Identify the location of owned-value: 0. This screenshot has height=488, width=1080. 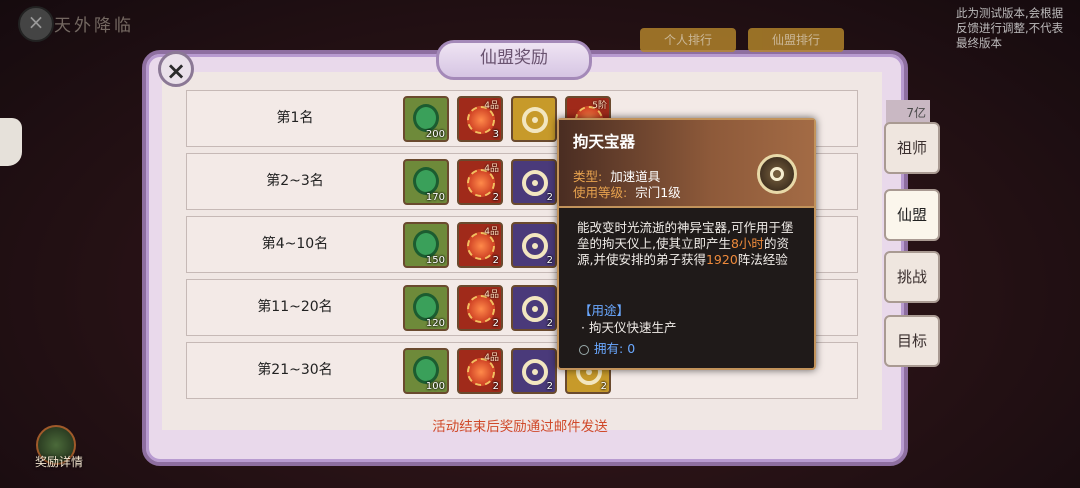
(631, 348).